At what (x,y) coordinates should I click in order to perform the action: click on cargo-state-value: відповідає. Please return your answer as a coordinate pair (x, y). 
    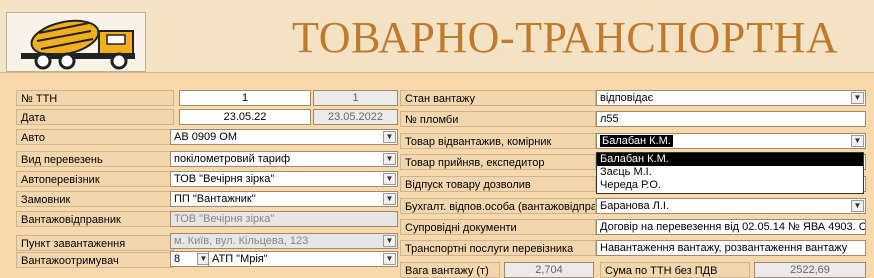
    Looking at the image, I should click on (627, 98).